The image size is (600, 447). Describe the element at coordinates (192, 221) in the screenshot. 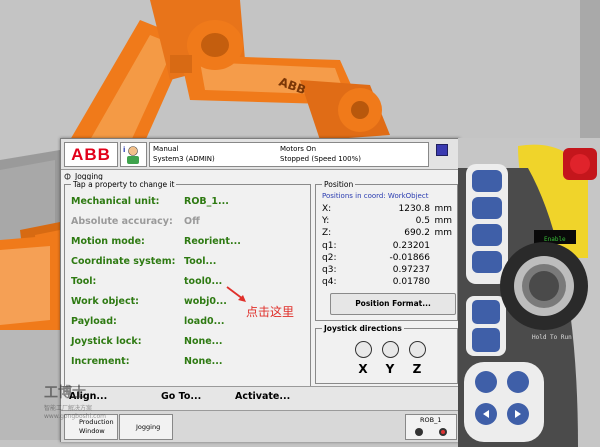

I see `property-value: Off` at that location.